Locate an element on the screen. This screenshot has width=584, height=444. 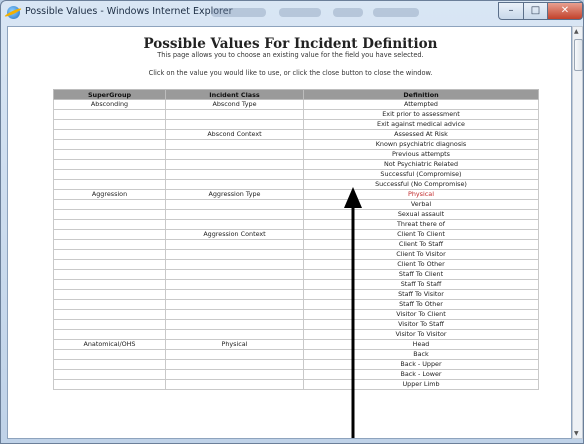
table-row: Abscond Context Assessed At Risk is located at coordinates (296, 134).